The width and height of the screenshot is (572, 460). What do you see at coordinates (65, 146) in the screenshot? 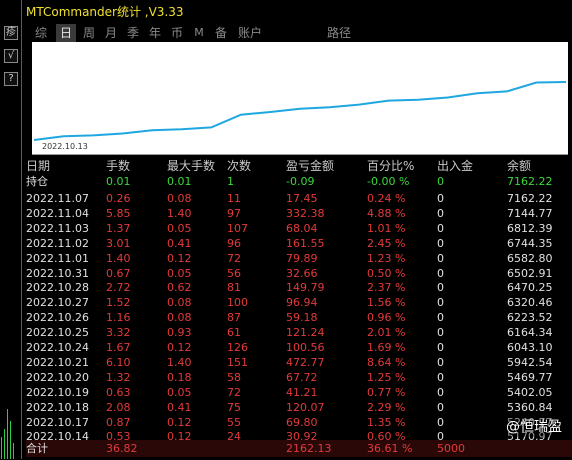
I see `chart-start-date: 2022.10.13` at bounding box center [65, 146].